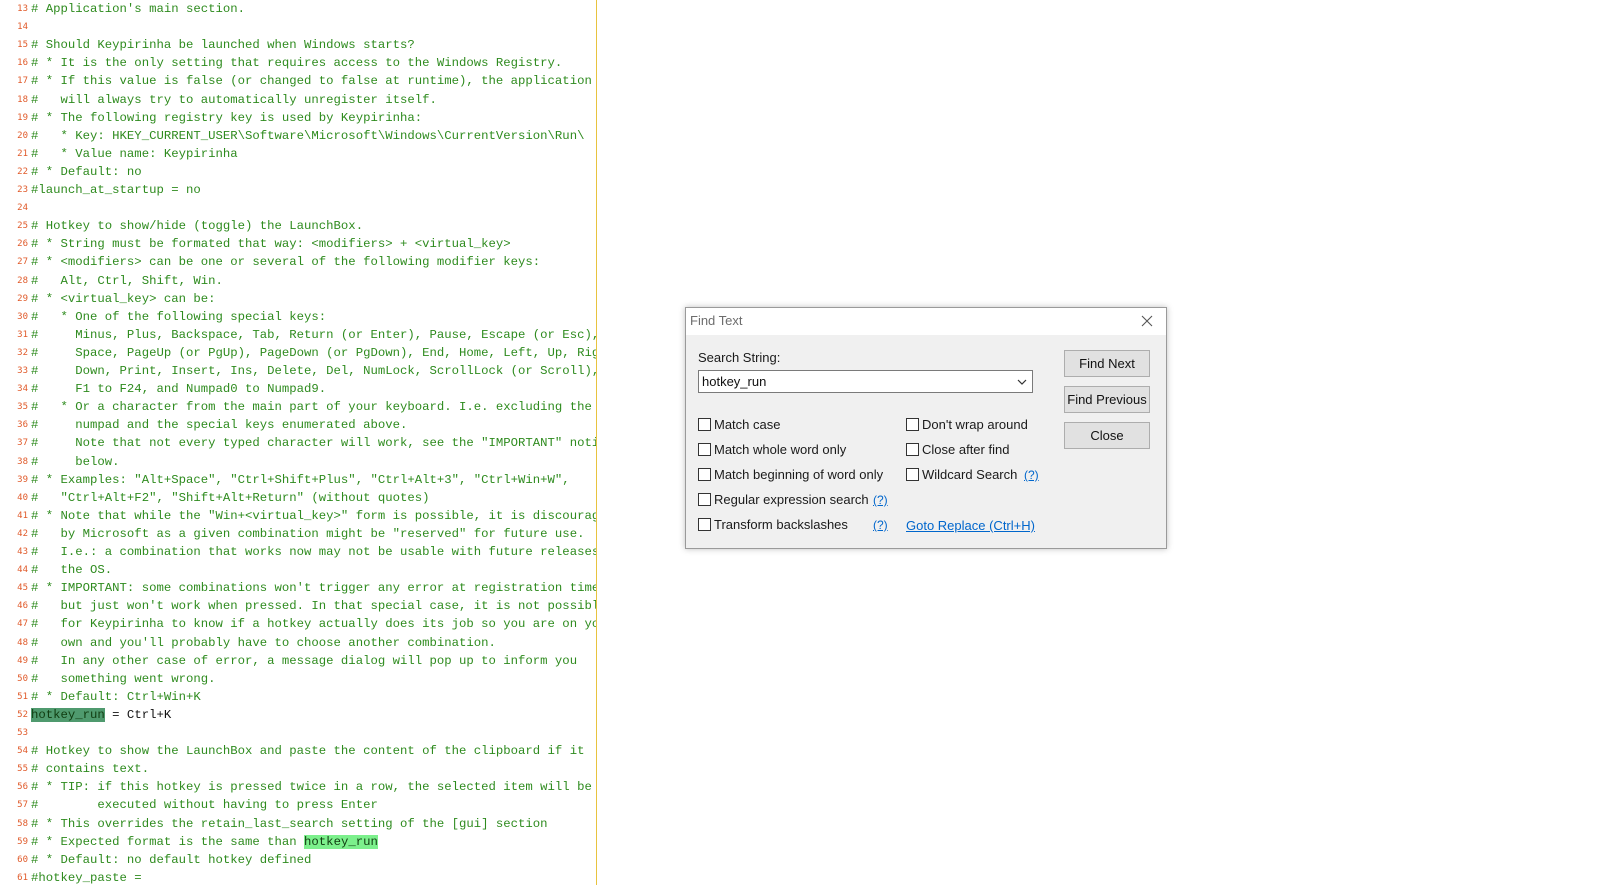 The height and width of the screenshot is (885, 1606). I want to click on line-number: 23, so click(22, 190).